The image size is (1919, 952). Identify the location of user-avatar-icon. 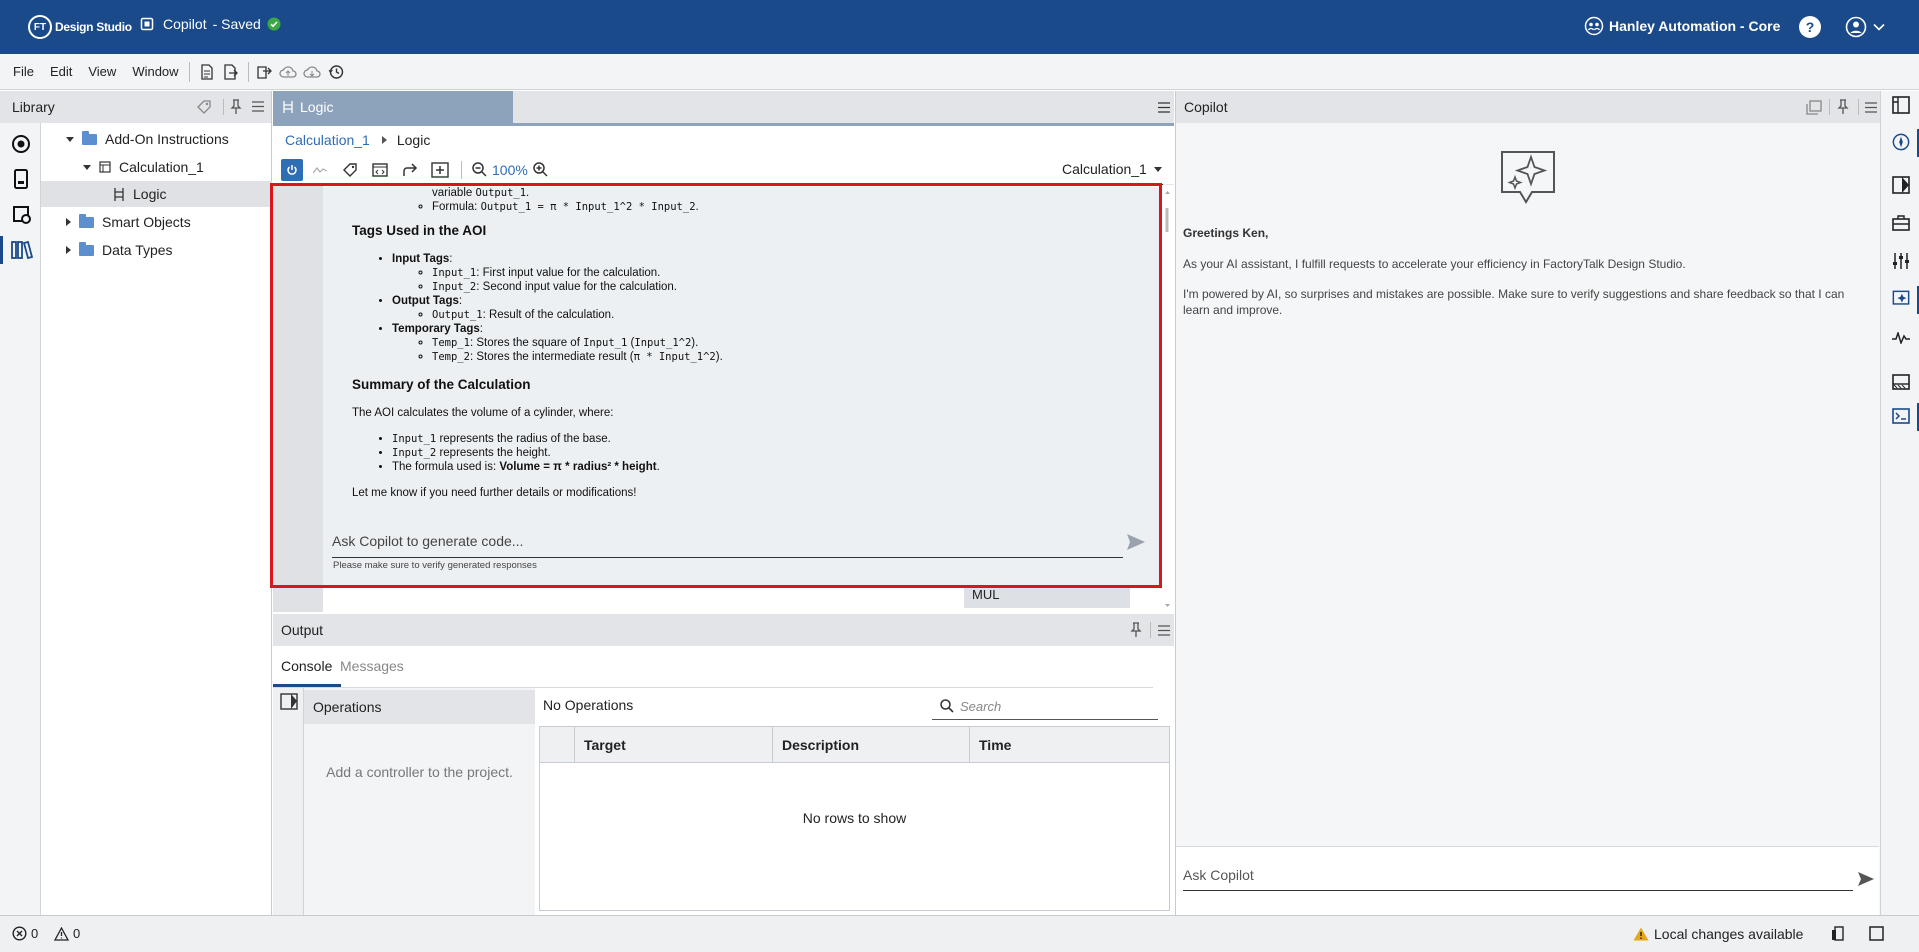
(1856, 27).